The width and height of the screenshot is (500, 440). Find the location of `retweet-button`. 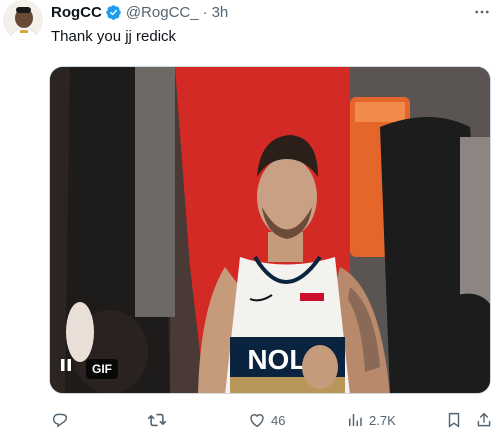

retweet-button is located at coordinates (157, 420).